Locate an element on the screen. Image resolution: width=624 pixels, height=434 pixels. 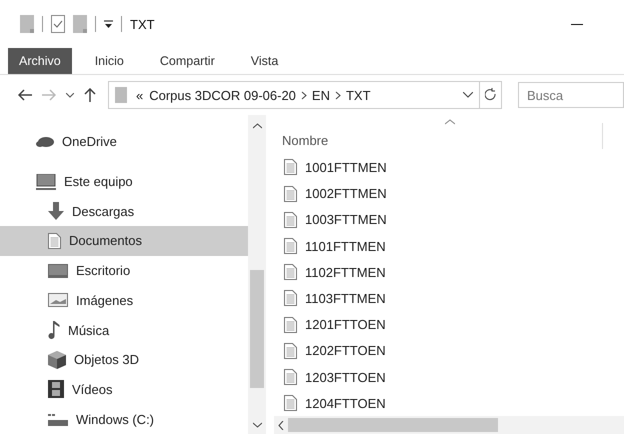
film-icon is located at coordinates (56, 389).